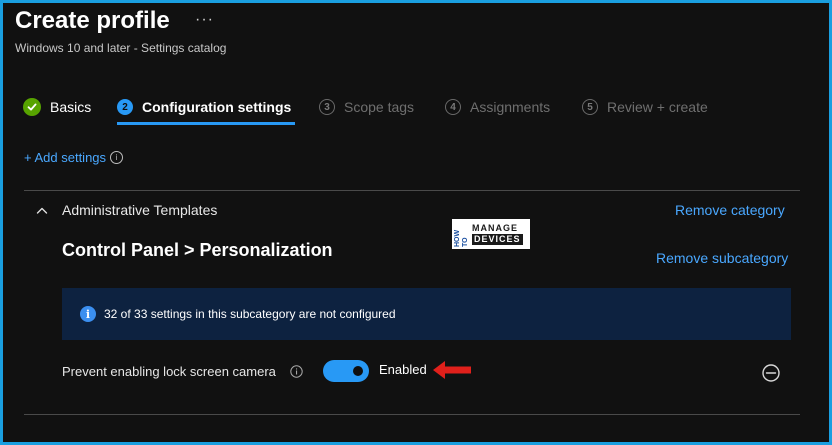  I want to click on add-settings-link: + Add settings i, so click(74, 157).